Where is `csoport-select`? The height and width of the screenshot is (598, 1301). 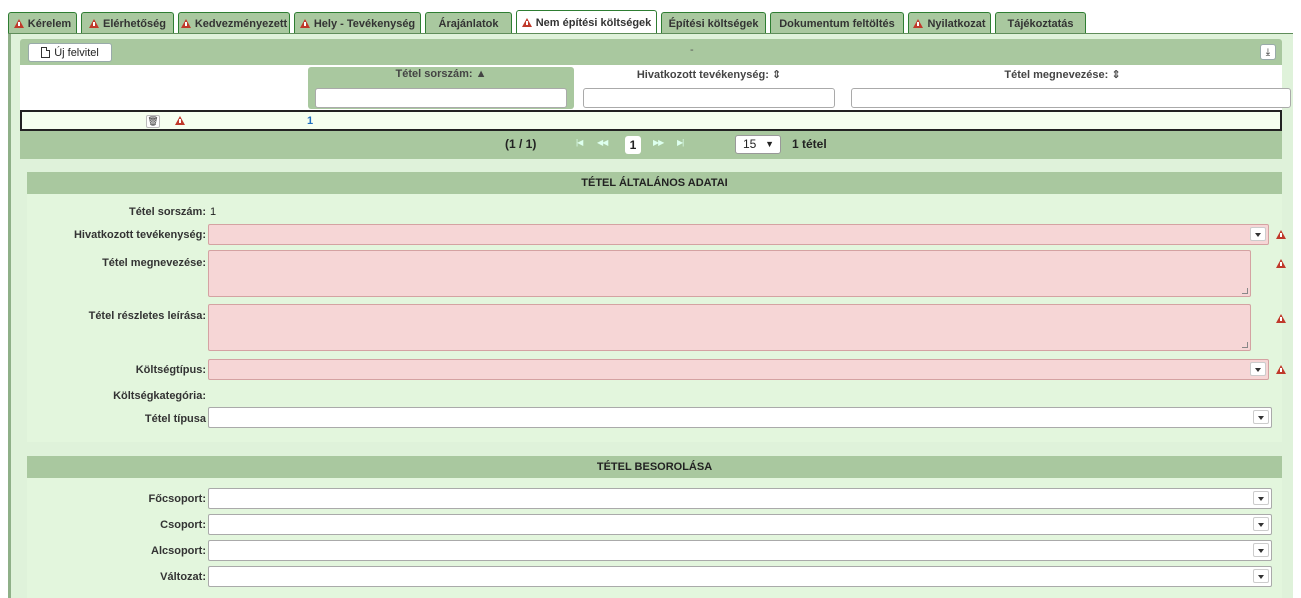 csoport-select is located at coordinates (740, 524).